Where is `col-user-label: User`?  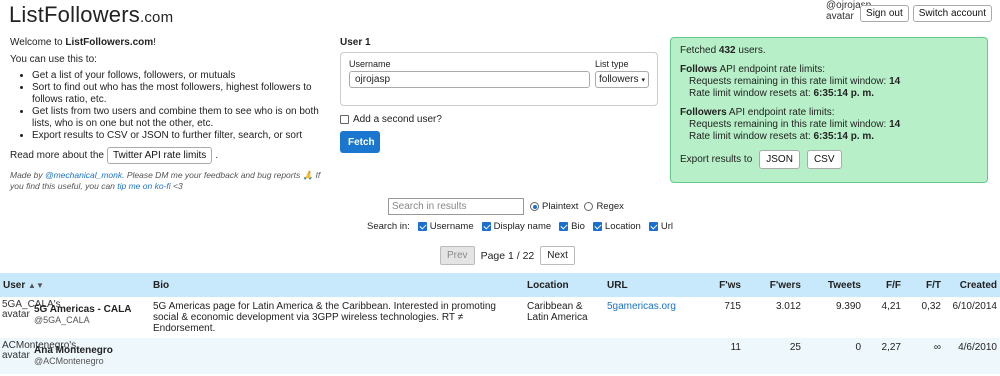 col-user-label: User is located at coordinates (14, 285).